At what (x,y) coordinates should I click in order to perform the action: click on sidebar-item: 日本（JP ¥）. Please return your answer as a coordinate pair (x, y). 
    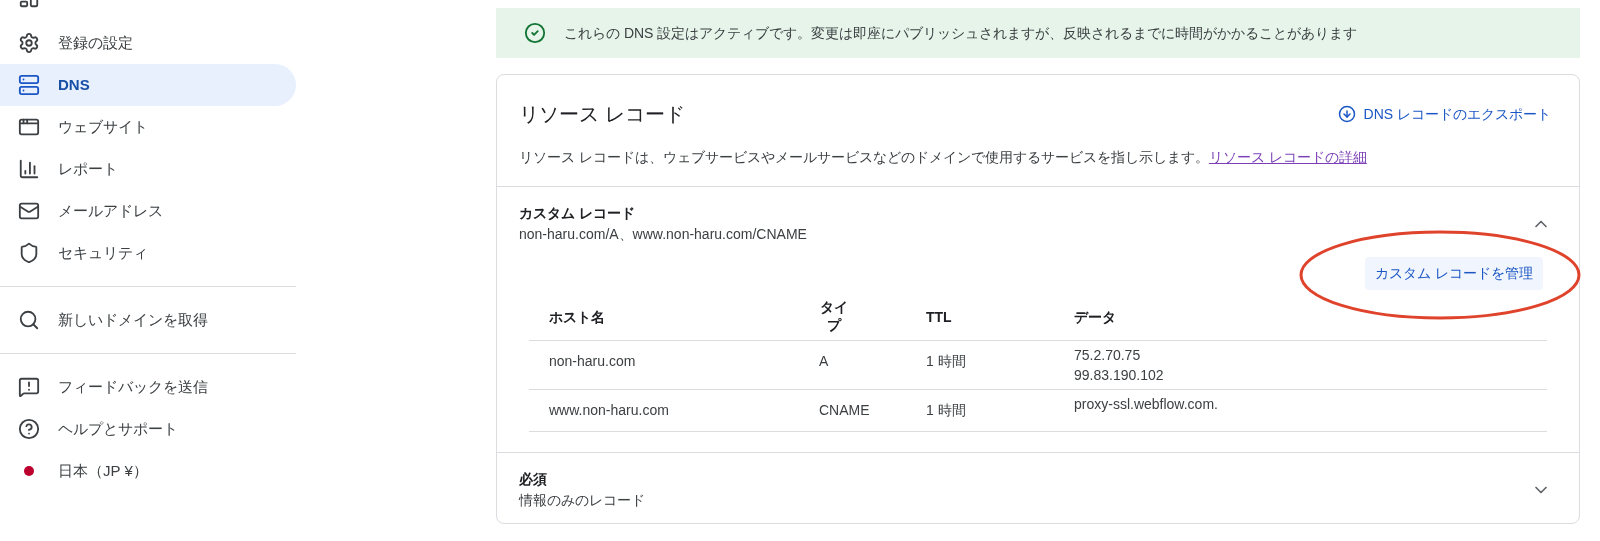
    Looking at the image, I should click on (148, 471).